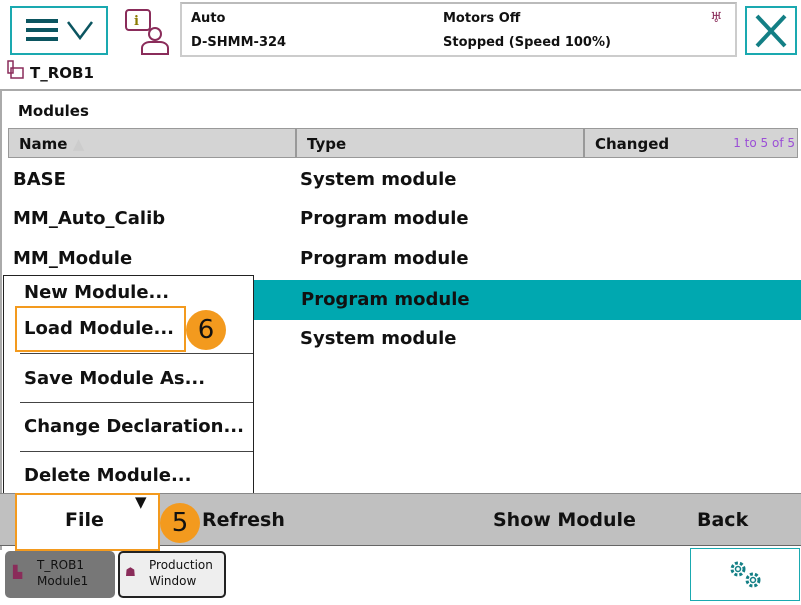 This screenshot has width=801, height=605. I want to click on table-row: BASE System module, so click(403, 180).